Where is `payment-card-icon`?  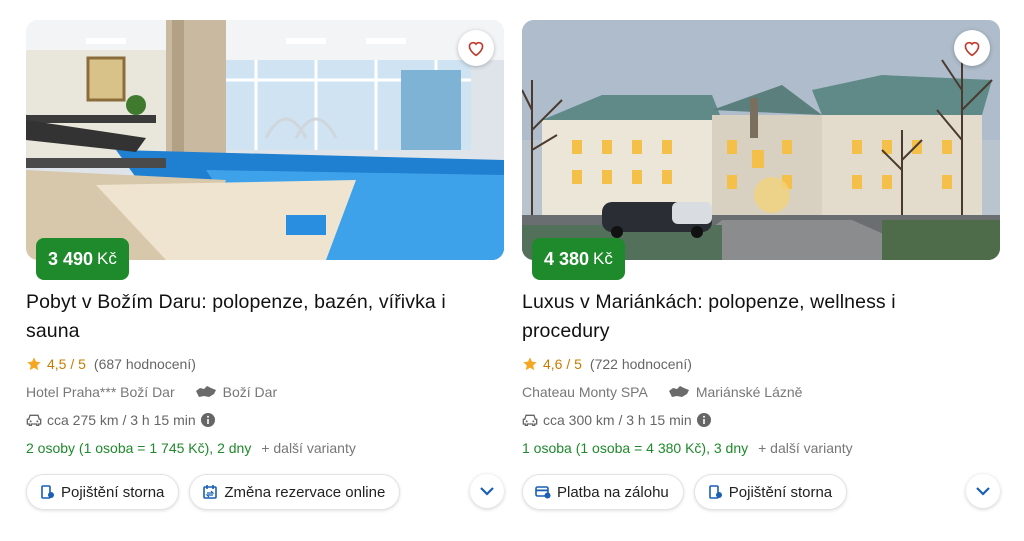 payment-card-icon is located at coordinates (543, 492).